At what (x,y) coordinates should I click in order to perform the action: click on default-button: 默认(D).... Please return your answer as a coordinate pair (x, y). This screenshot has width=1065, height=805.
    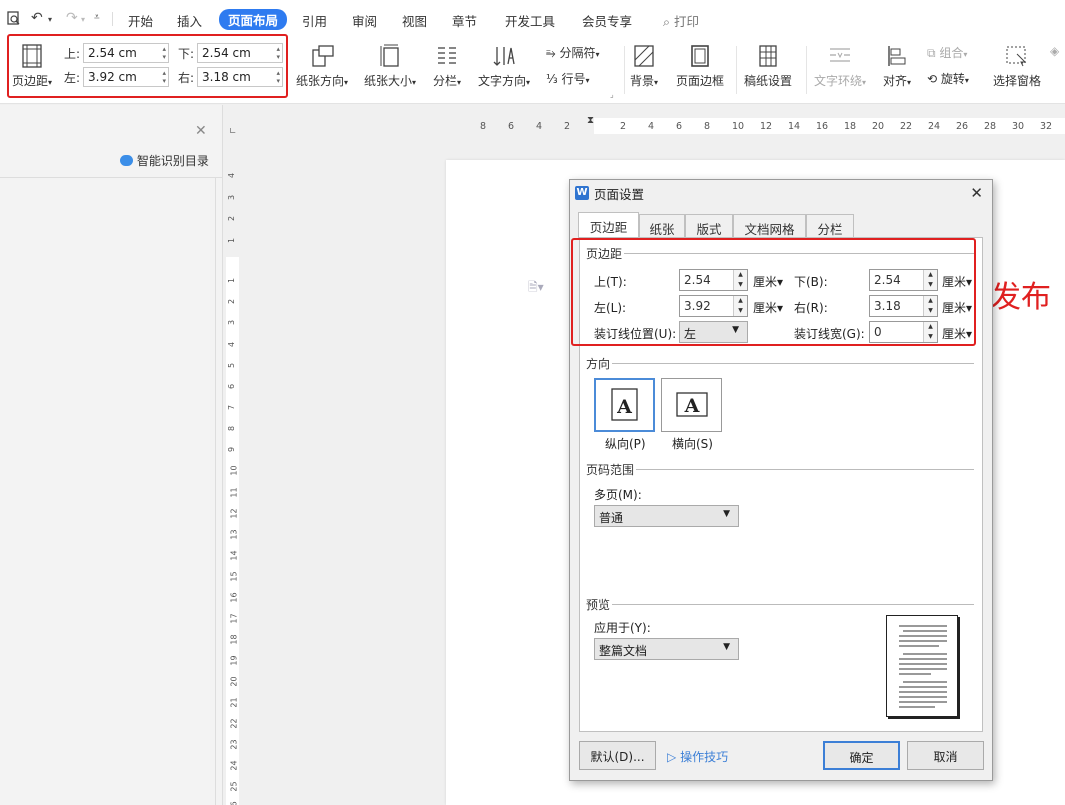
    Looking at the image, I should click on (617, 755).